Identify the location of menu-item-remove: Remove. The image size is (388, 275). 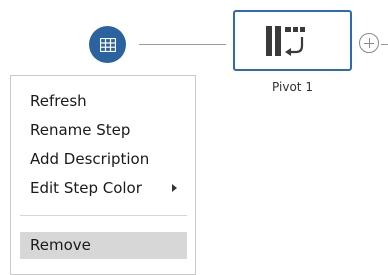
(103, 245).